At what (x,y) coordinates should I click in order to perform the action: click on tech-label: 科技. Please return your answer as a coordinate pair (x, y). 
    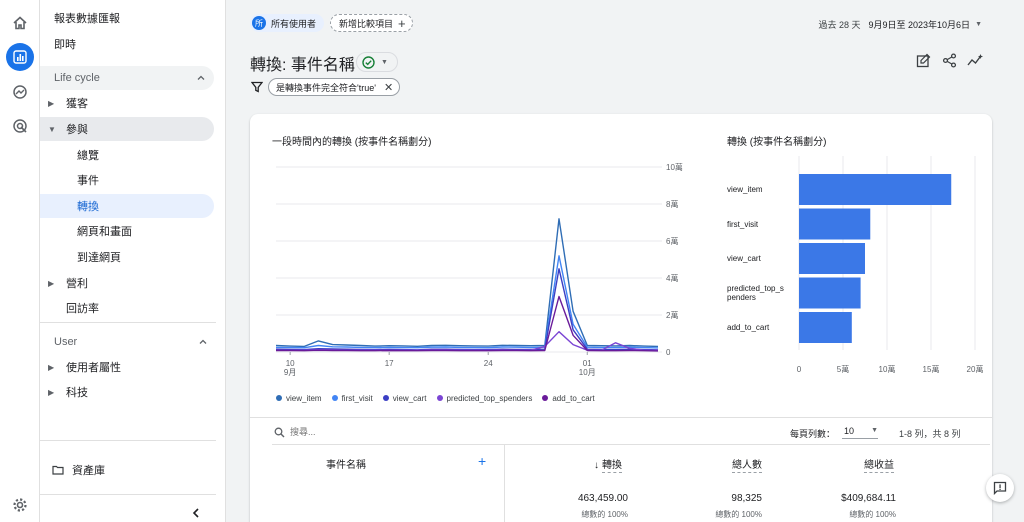
    Looking at the image, I should click on (77, 393).